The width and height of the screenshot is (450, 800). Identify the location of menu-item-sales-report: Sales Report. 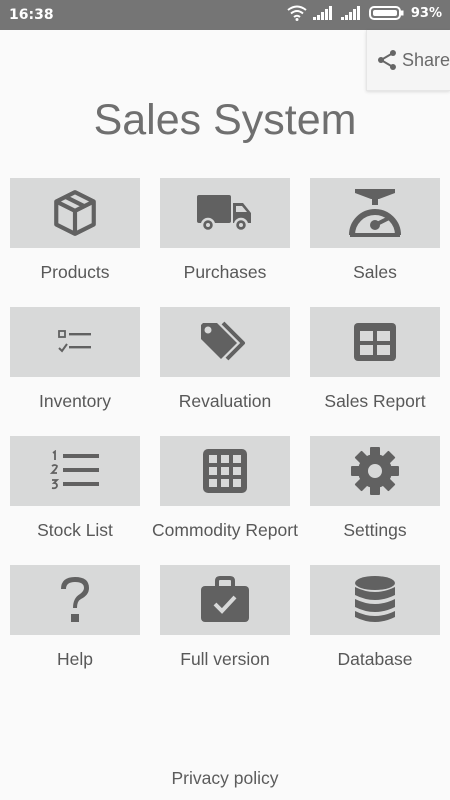
(375, 367).